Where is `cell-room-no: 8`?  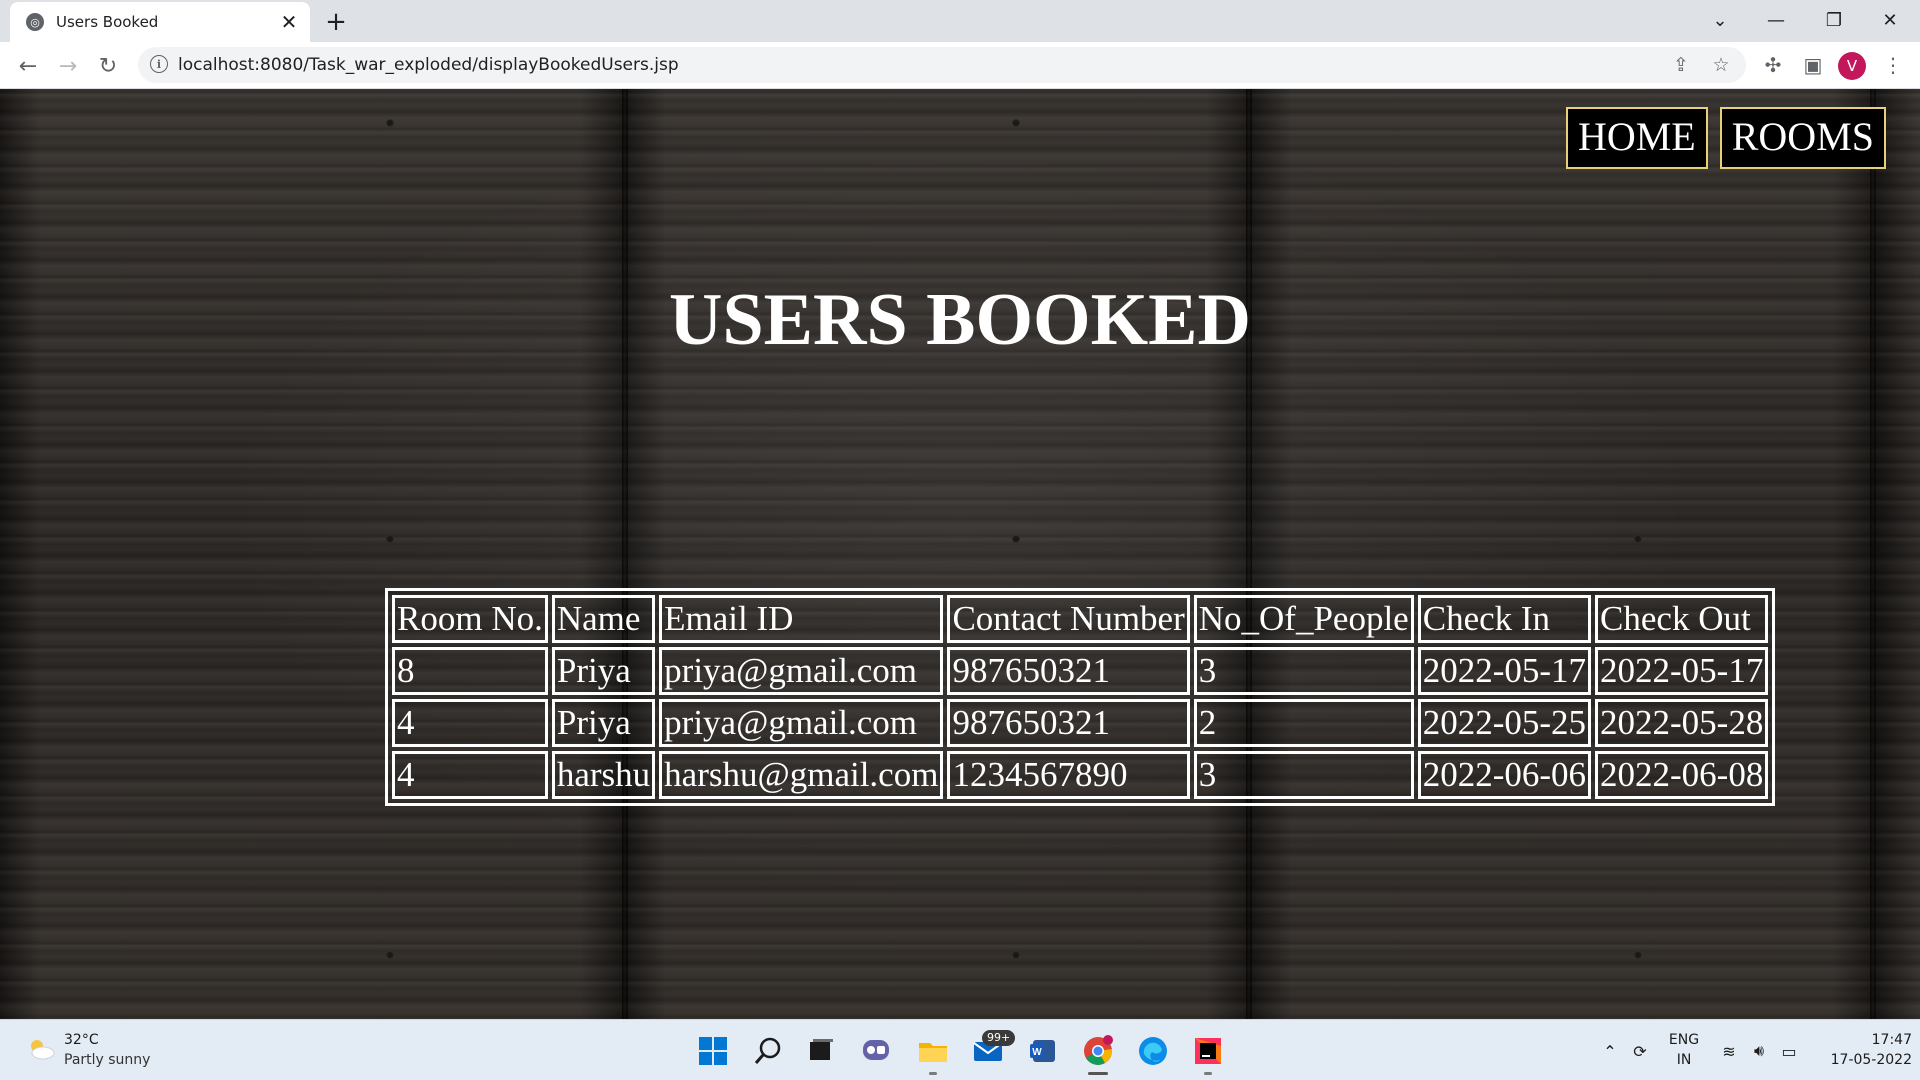
cell-room-no: 8 is located at coordinates (470, 671).